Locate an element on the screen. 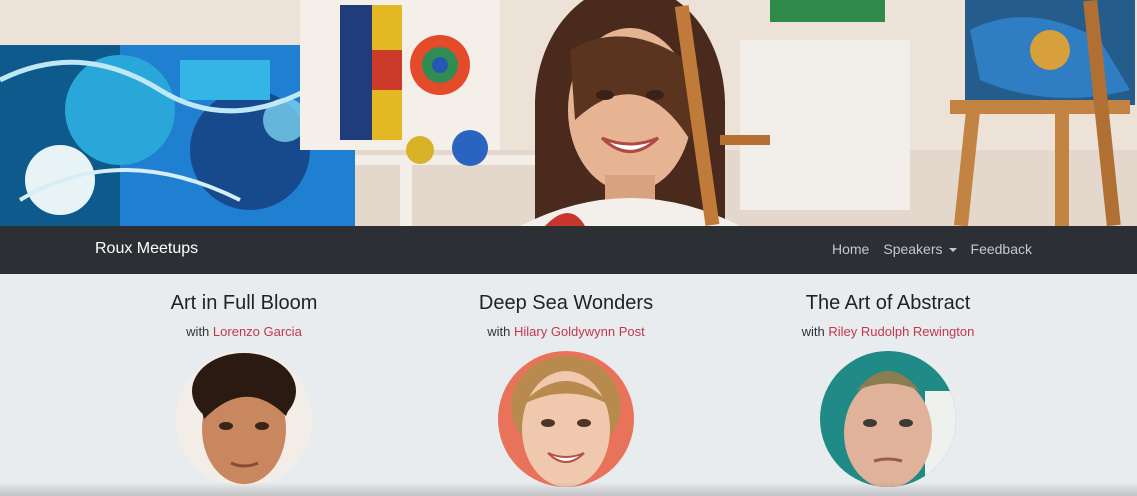 The image size is (1137, 496). caret-down-icon is located at coordinates (952, 250).